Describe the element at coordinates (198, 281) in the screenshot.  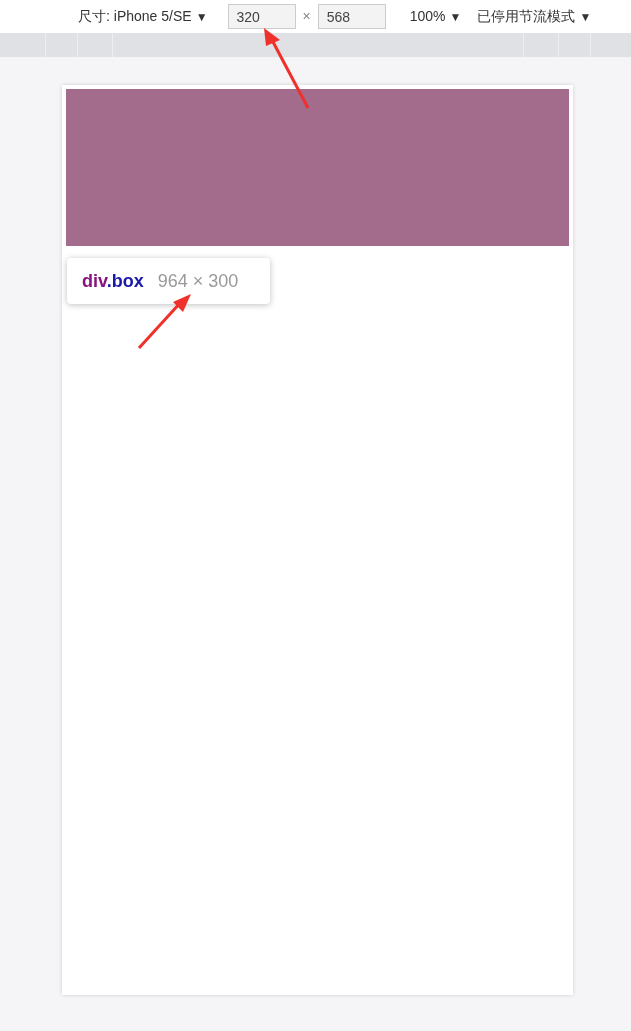
I see `element-size: 964 × 300` at that location.